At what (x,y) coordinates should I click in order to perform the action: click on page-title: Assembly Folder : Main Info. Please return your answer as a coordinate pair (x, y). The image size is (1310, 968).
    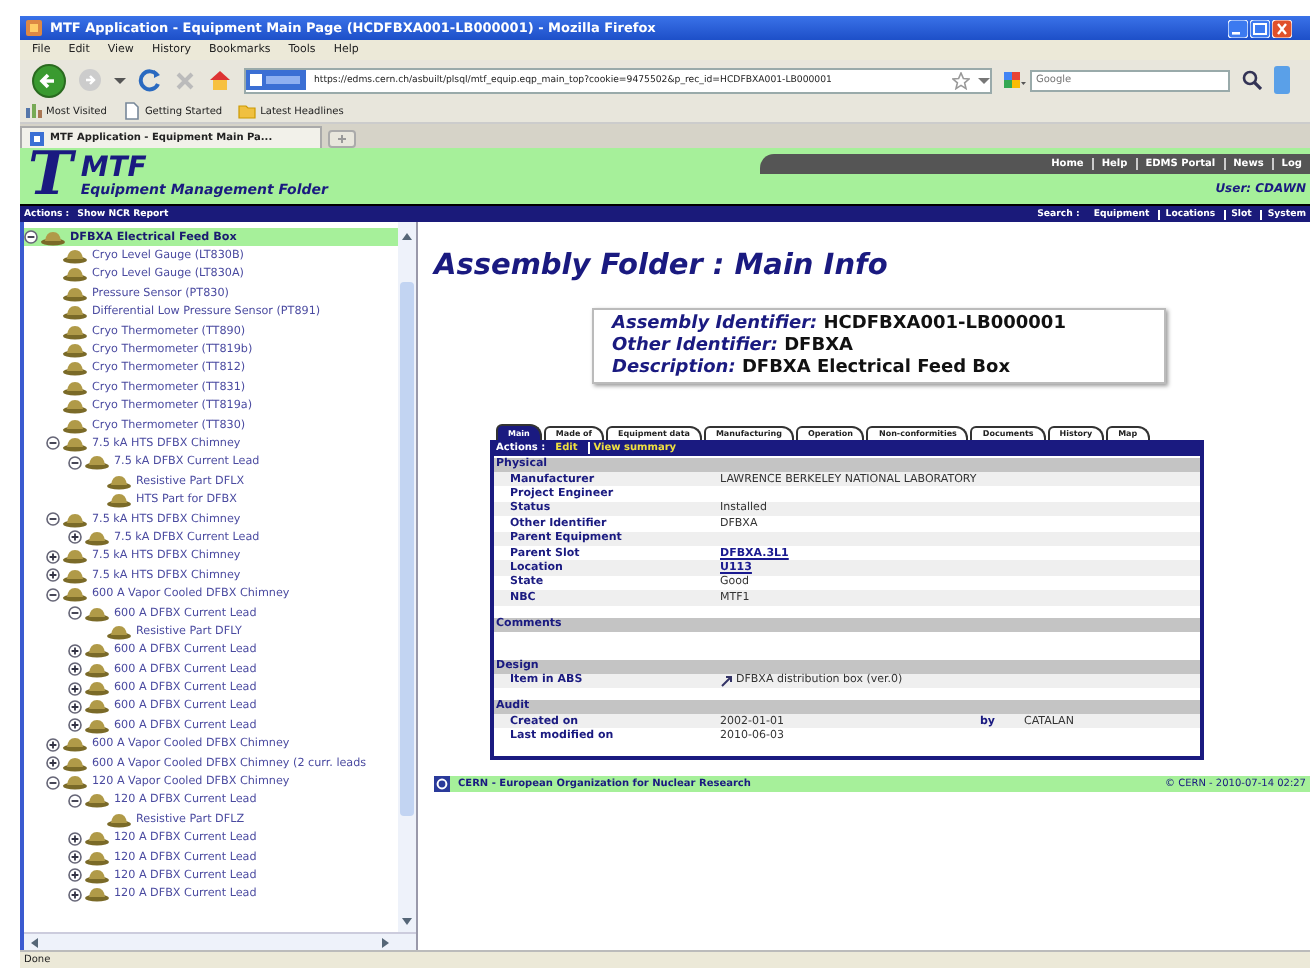
    Looking at the image, I should click on (662, 266).